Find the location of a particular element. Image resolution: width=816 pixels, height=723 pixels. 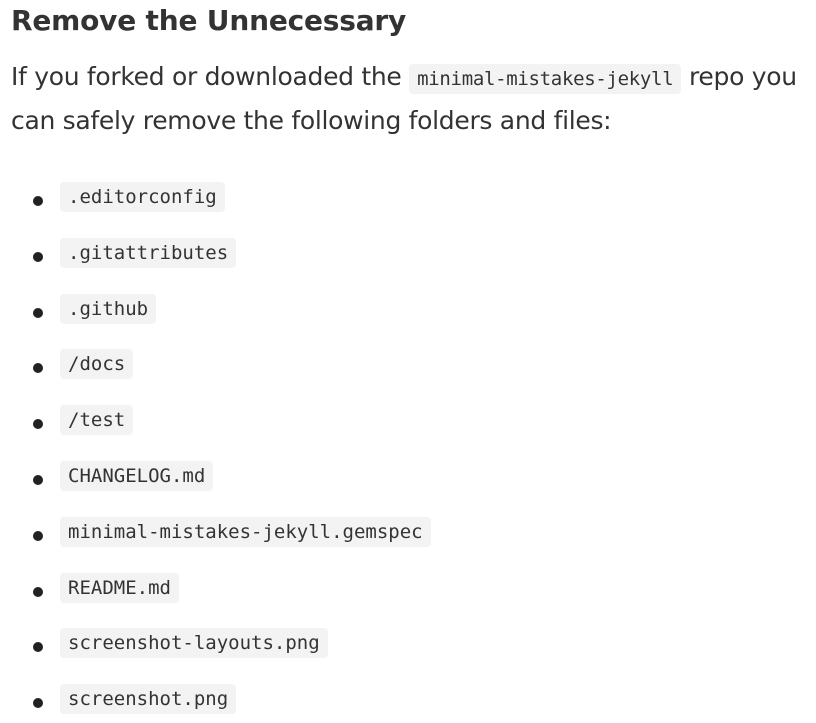

file-name-code: screenshot.png is located at coordinates (148, 699).